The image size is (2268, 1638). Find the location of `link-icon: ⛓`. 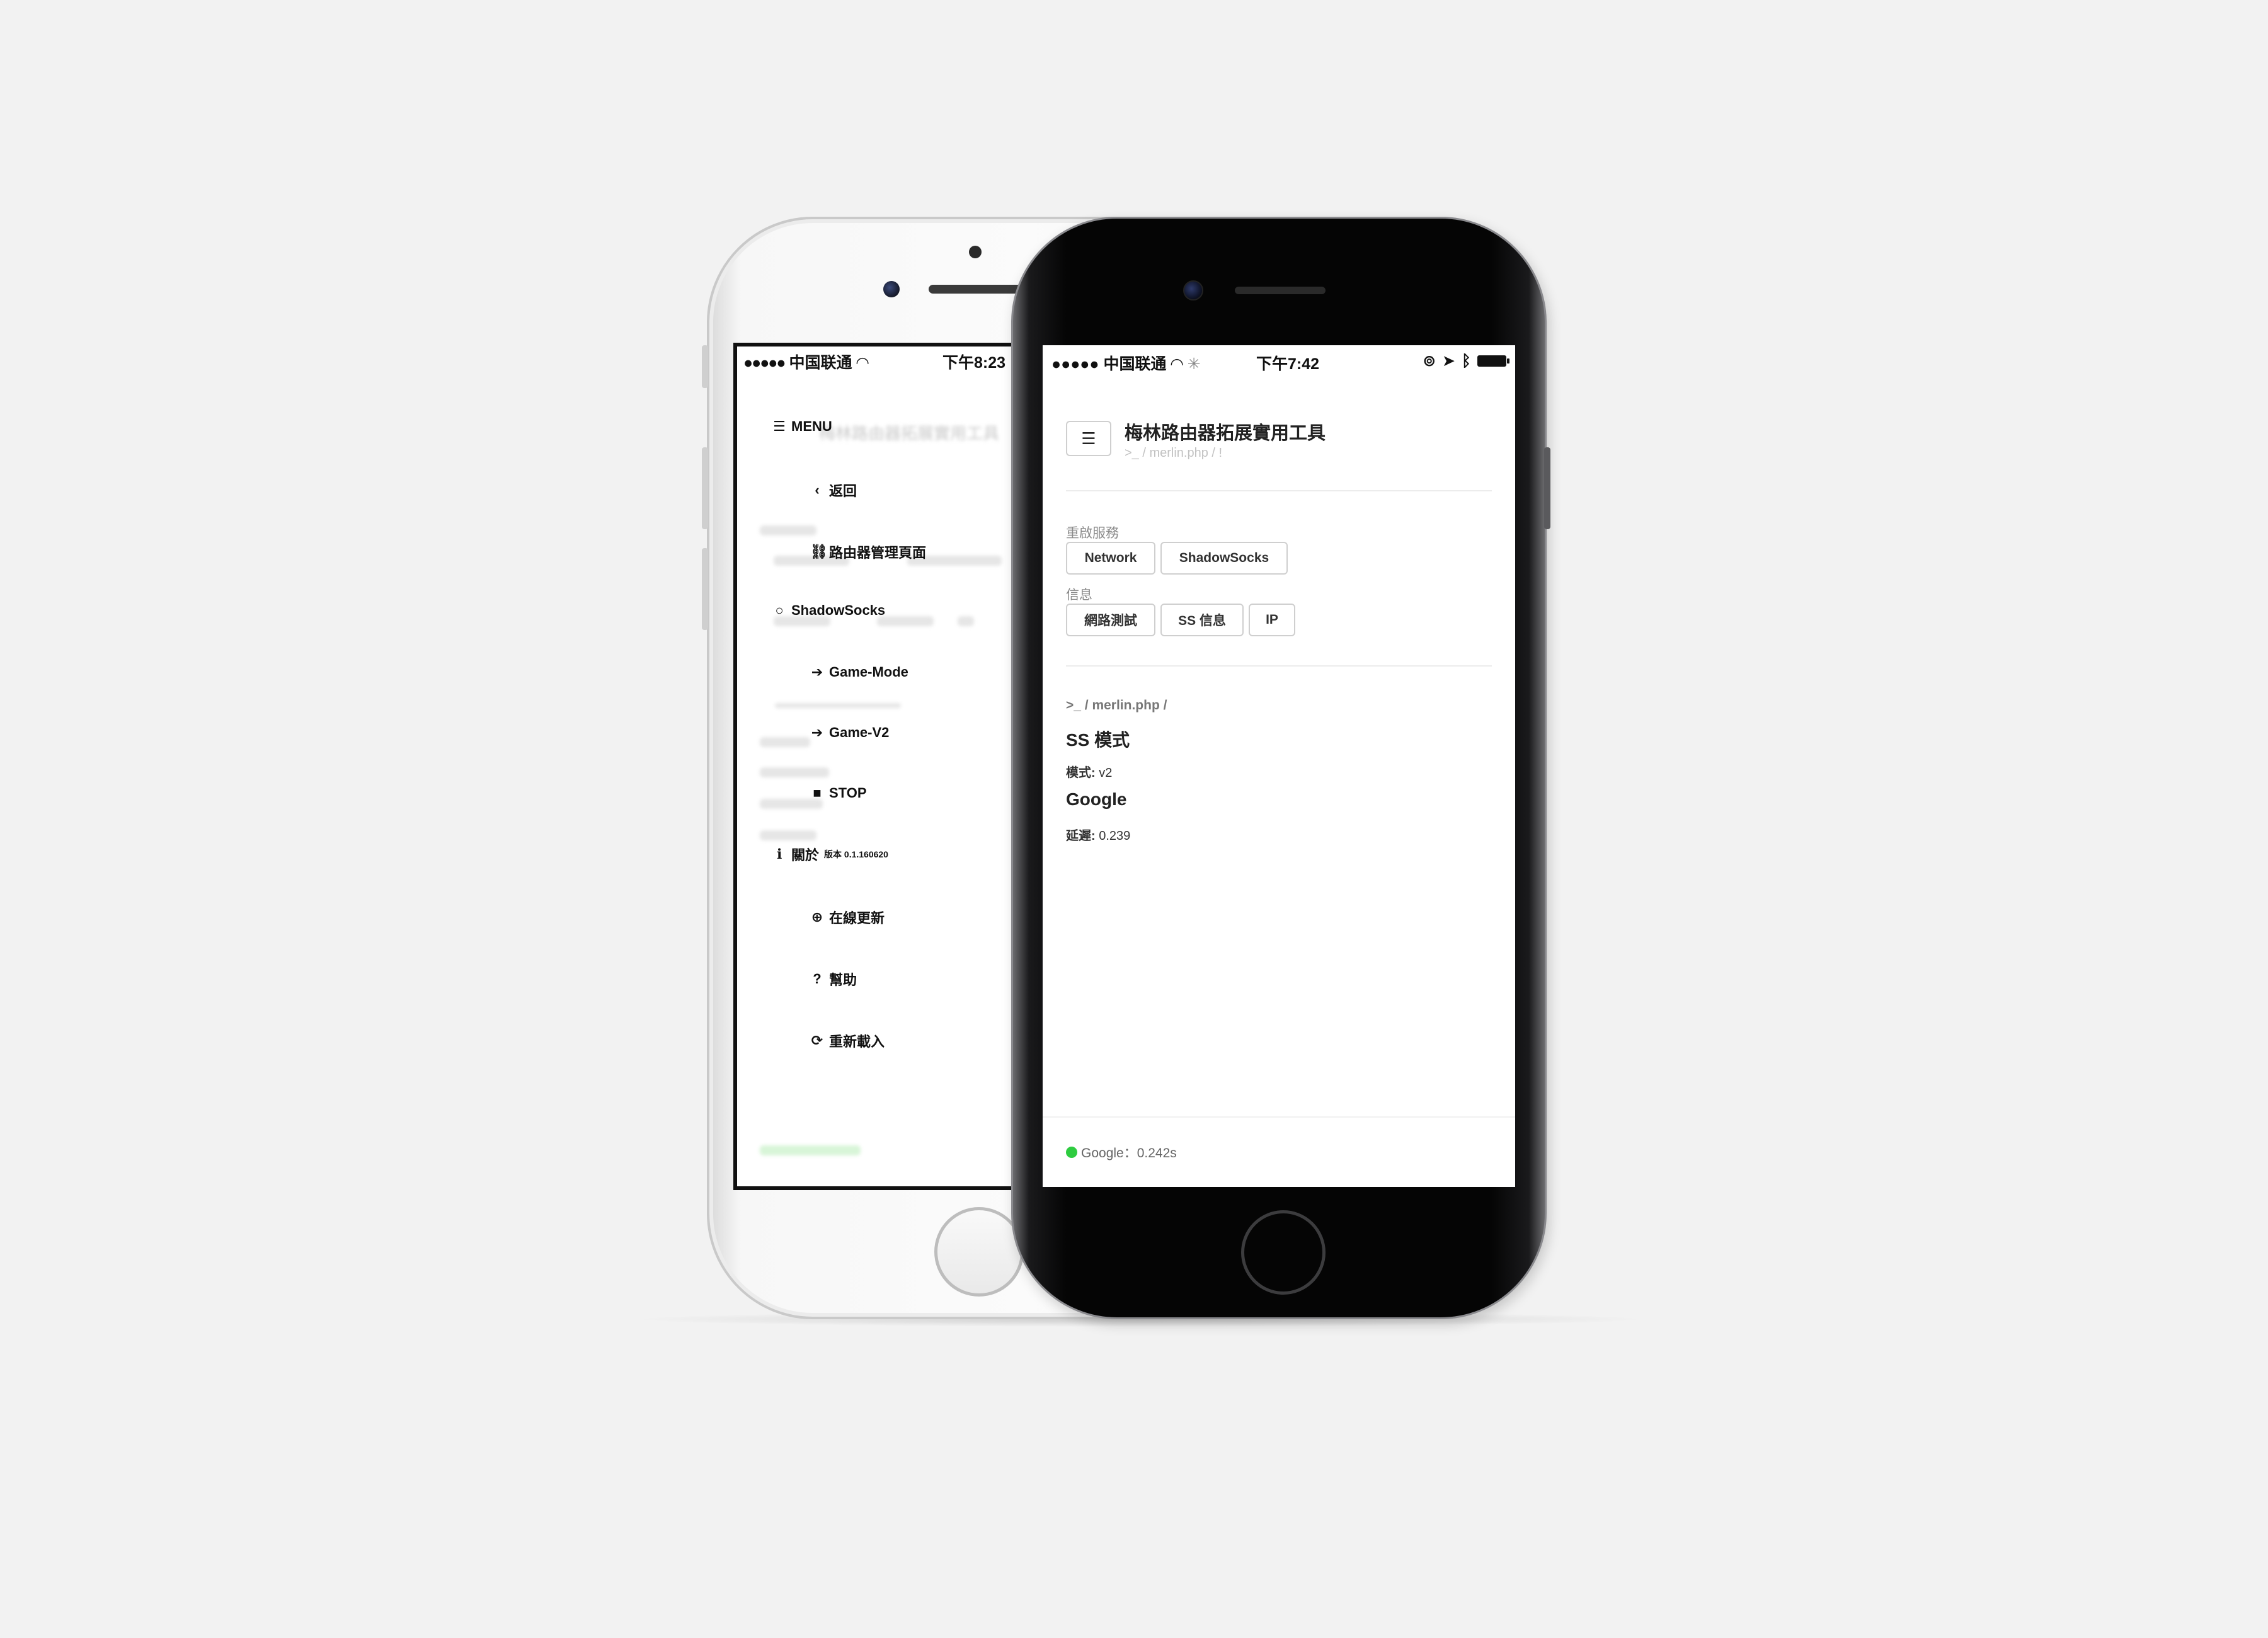

link-icon: ⛓ is located at coordinates (819, 551).